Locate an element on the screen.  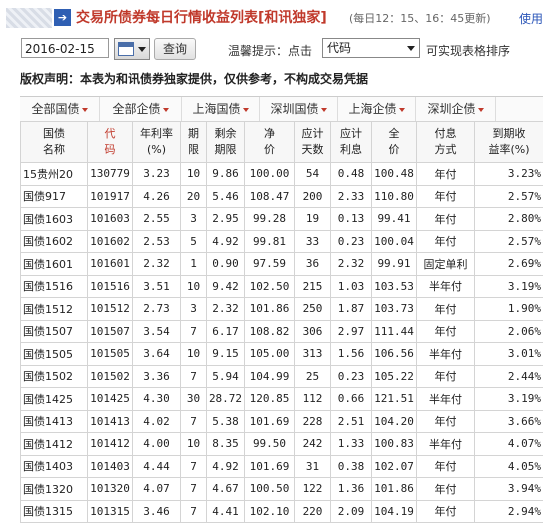
cell-name: 国债1502 is located at coordinates (54, 376).